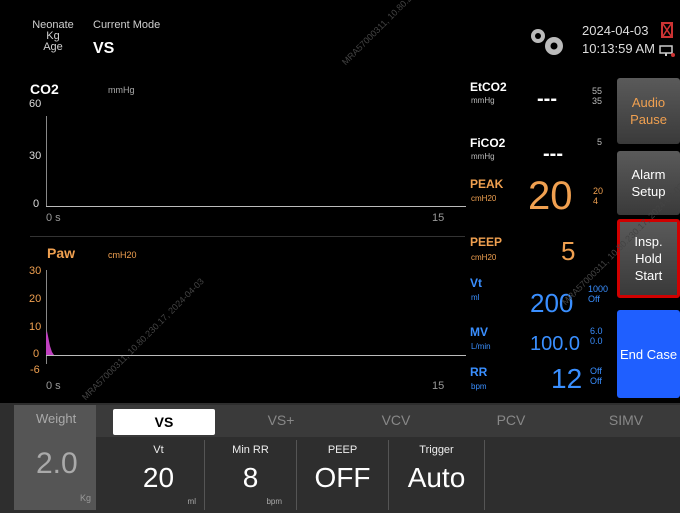 The width and height of the screenshot is (680, 513). What do you see at coordinates (36, 354) in the screenshot?
I see `paw-ytick-0: 0` at bounding box center [36, 354].